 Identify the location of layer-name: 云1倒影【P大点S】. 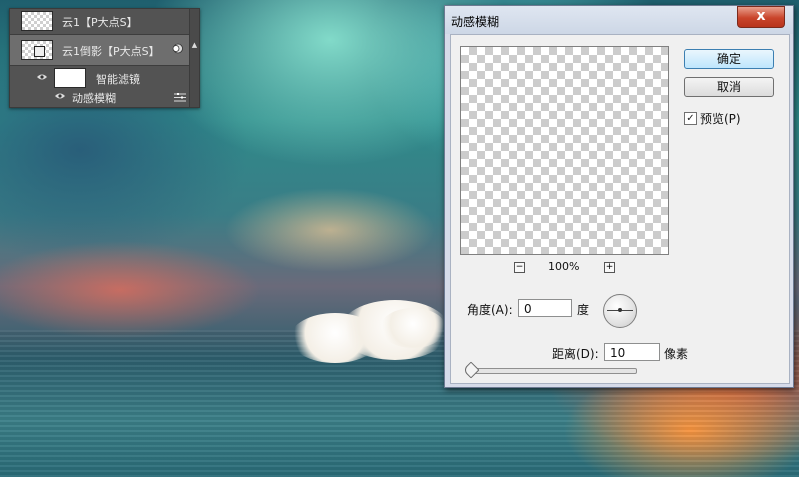
(111, 51).